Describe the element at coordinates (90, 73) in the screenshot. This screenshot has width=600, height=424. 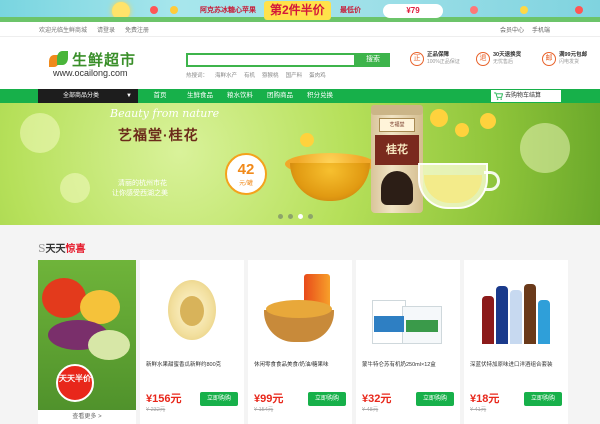
I see `logo-site: www.ocailong.com` at that location.